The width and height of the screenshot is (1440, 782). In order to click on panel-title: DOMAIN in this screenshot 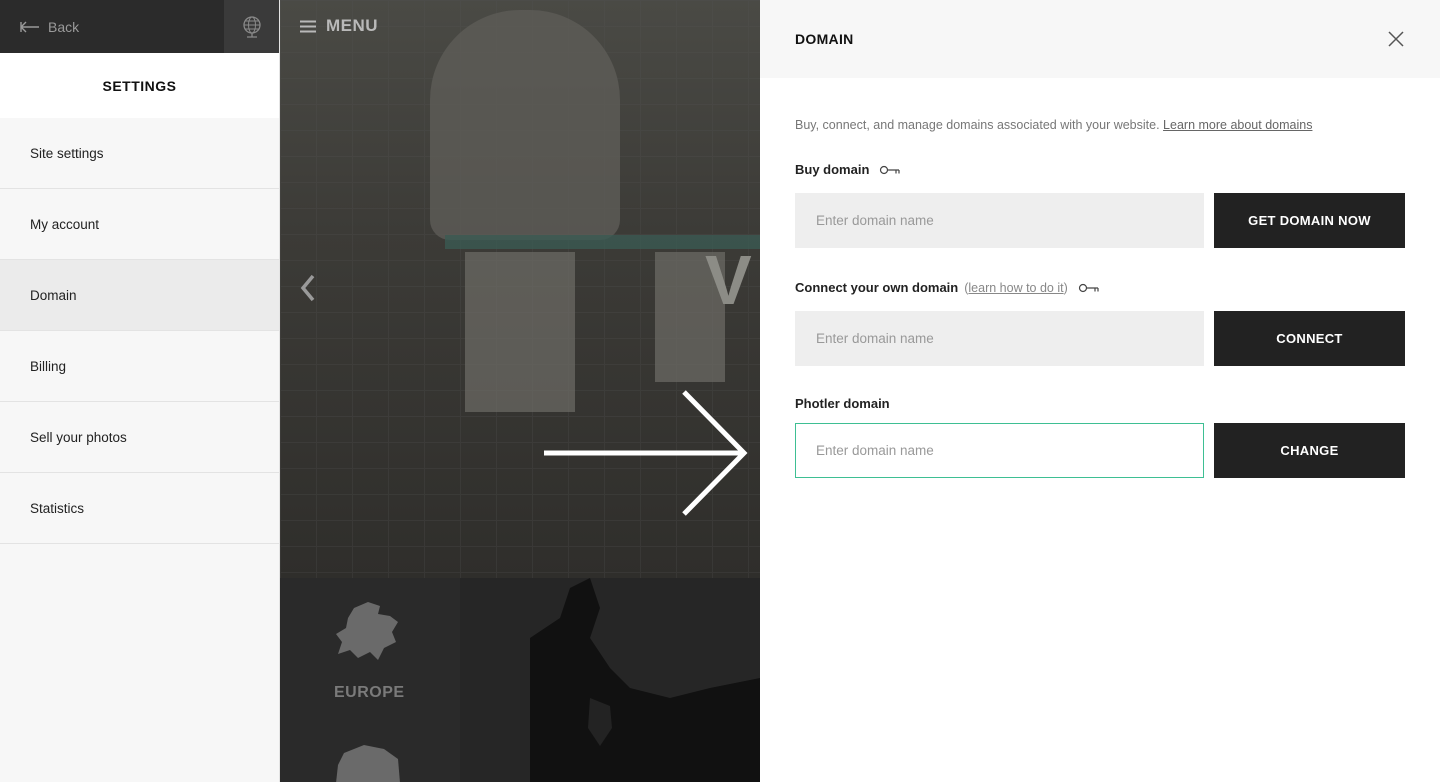, I will do `click(824, 39)`.